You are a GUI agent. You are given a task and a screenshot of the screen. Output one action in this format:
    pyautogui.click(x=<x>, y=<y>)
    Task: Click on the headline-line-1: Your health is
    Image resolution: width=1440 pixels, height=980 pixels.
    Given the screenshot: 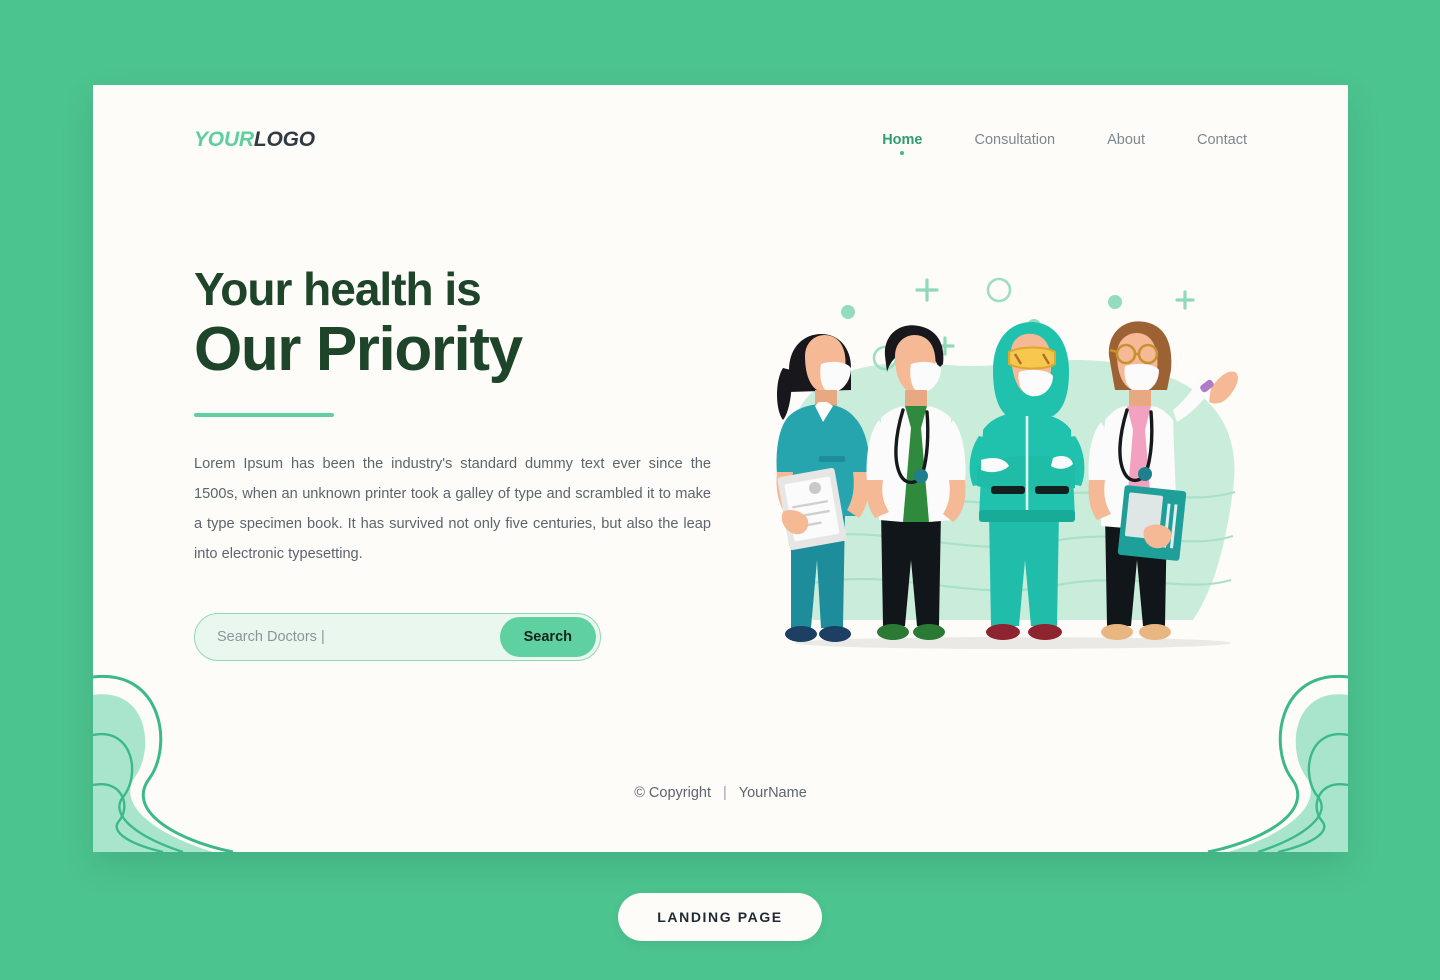 What is the action you would take?
    pyautogui.click(x=338, y=289)
    